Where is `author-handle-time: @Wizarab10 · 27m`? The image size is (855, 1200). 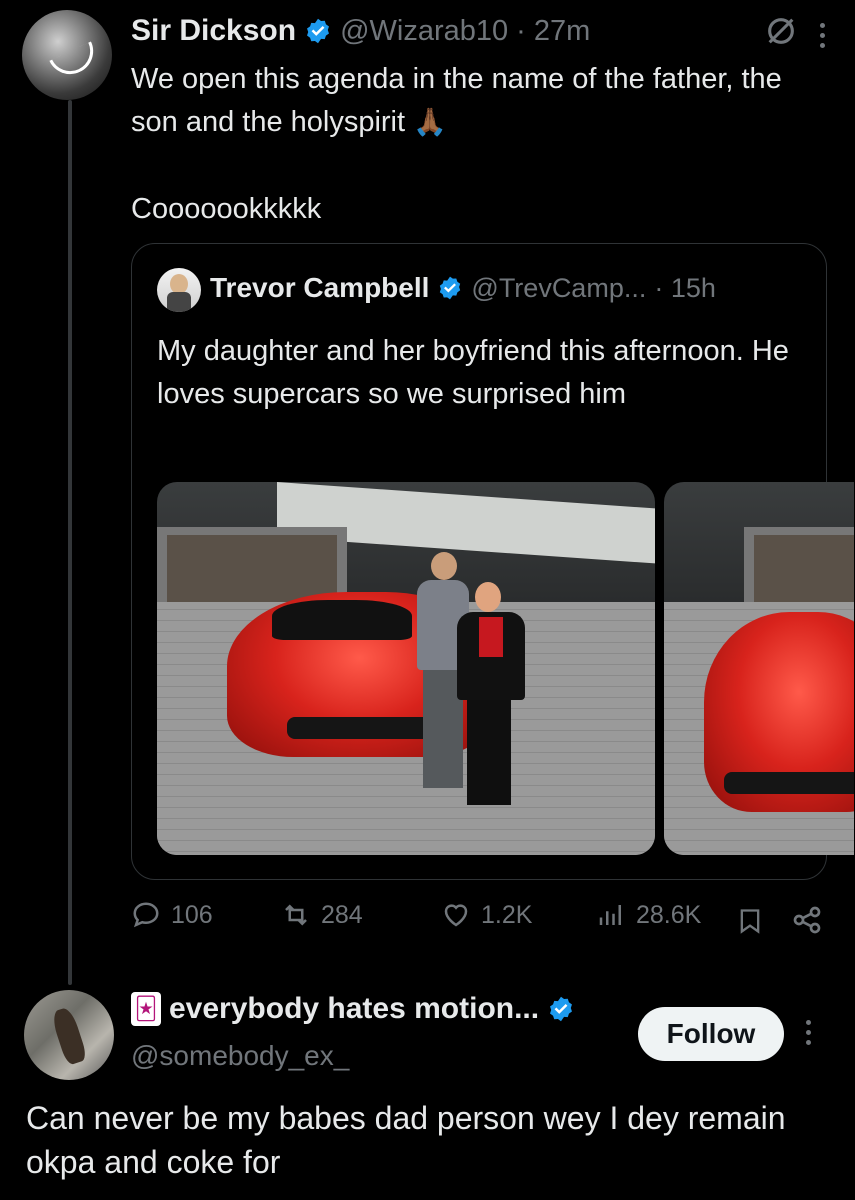
author-handle-time: @Wizarab10 · 27m is located at coordinates (465, 31).